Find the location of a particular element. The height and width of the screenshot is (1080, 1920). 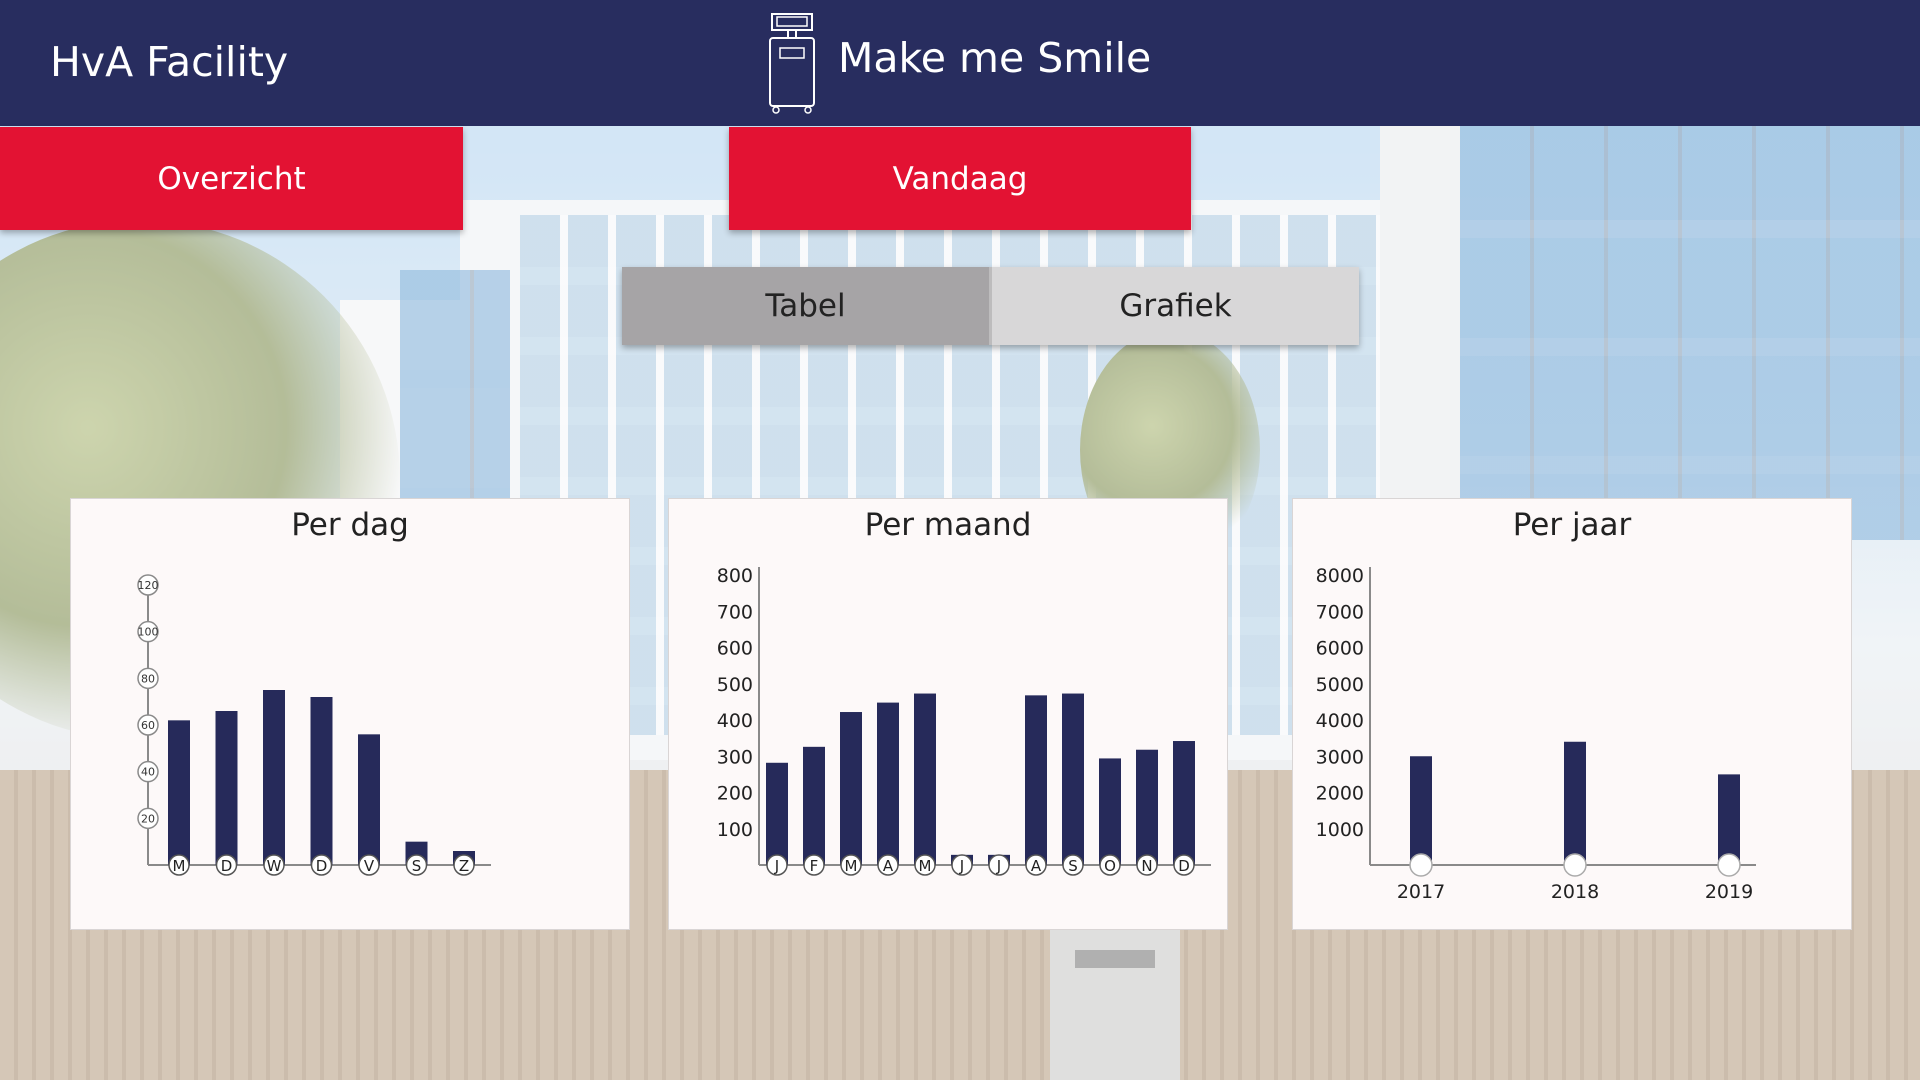

y-tick-label: 500 is located at coordinates (735, 685).